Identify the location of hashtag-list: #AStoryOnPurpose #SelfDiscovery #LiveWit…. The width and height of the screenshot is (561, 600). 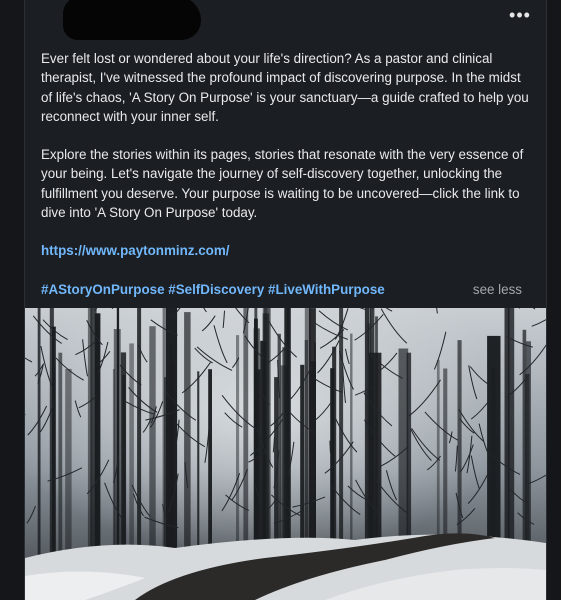
(213, 289).